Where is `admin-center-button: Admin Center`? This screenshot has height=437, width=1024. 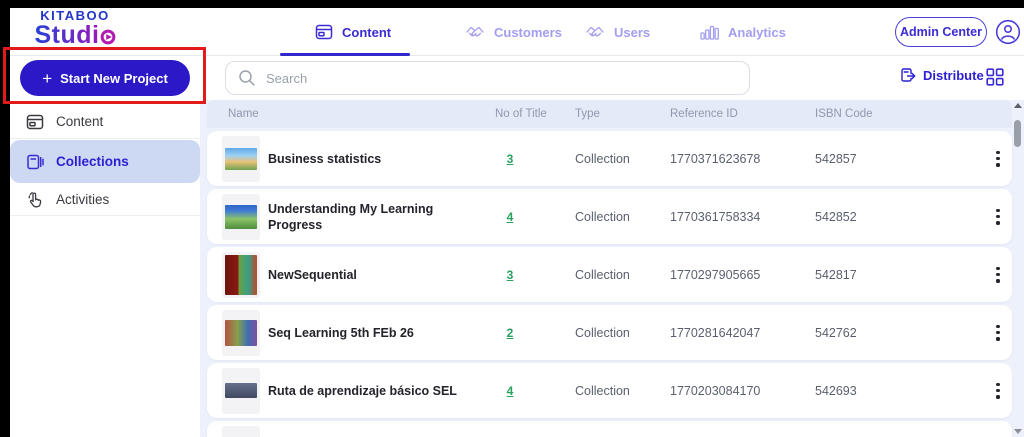
admin-center-button: Admin Center is located at coordinates (941, 32).